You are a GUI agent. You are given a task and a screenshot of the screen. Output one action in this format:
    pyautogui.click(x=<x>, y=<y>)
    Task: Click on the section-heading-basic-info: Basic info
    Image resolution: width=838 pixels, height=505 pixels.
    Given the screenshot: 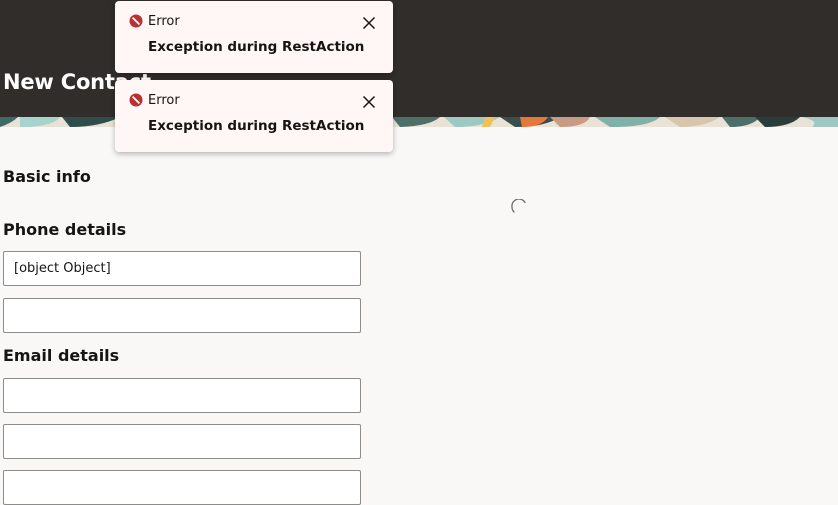 What is the action you would take?
    pyautogui.click(x=47, y=176)
    